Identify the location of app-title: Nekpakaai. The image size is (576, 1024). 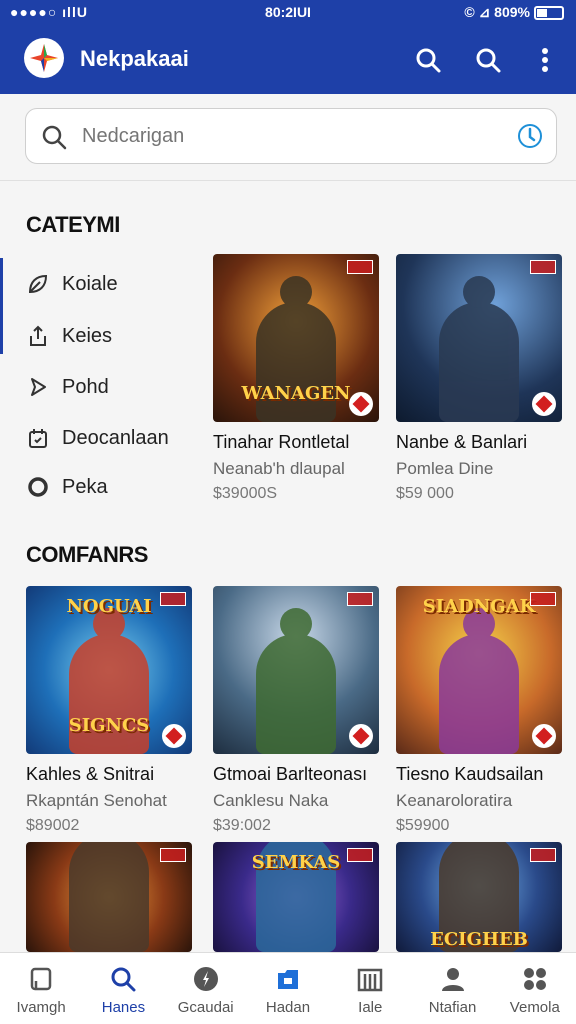
(134, 58).